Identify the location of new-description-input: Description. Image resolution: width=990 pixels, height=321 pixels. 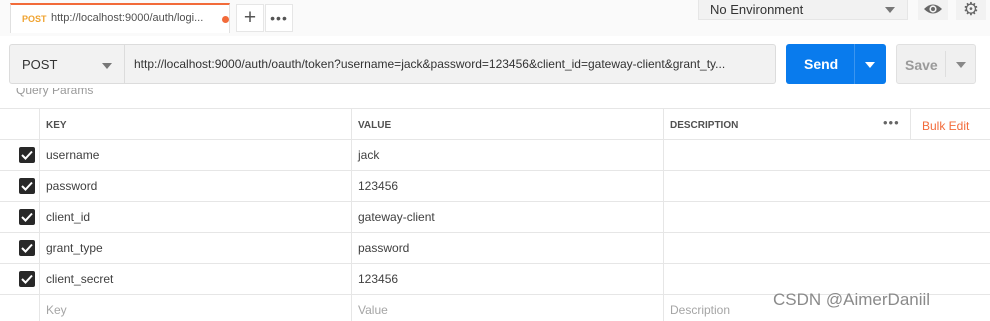
(700, 310).